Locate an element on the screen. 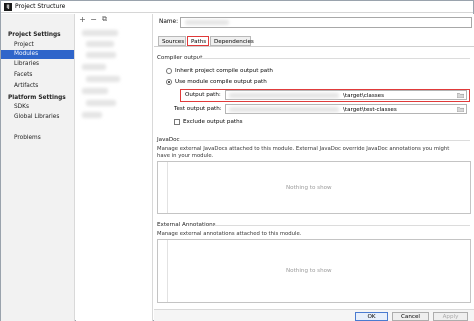 This screenshot has height=321, width=474. annotations-list-toolbar is located at coordinates (163, 271).